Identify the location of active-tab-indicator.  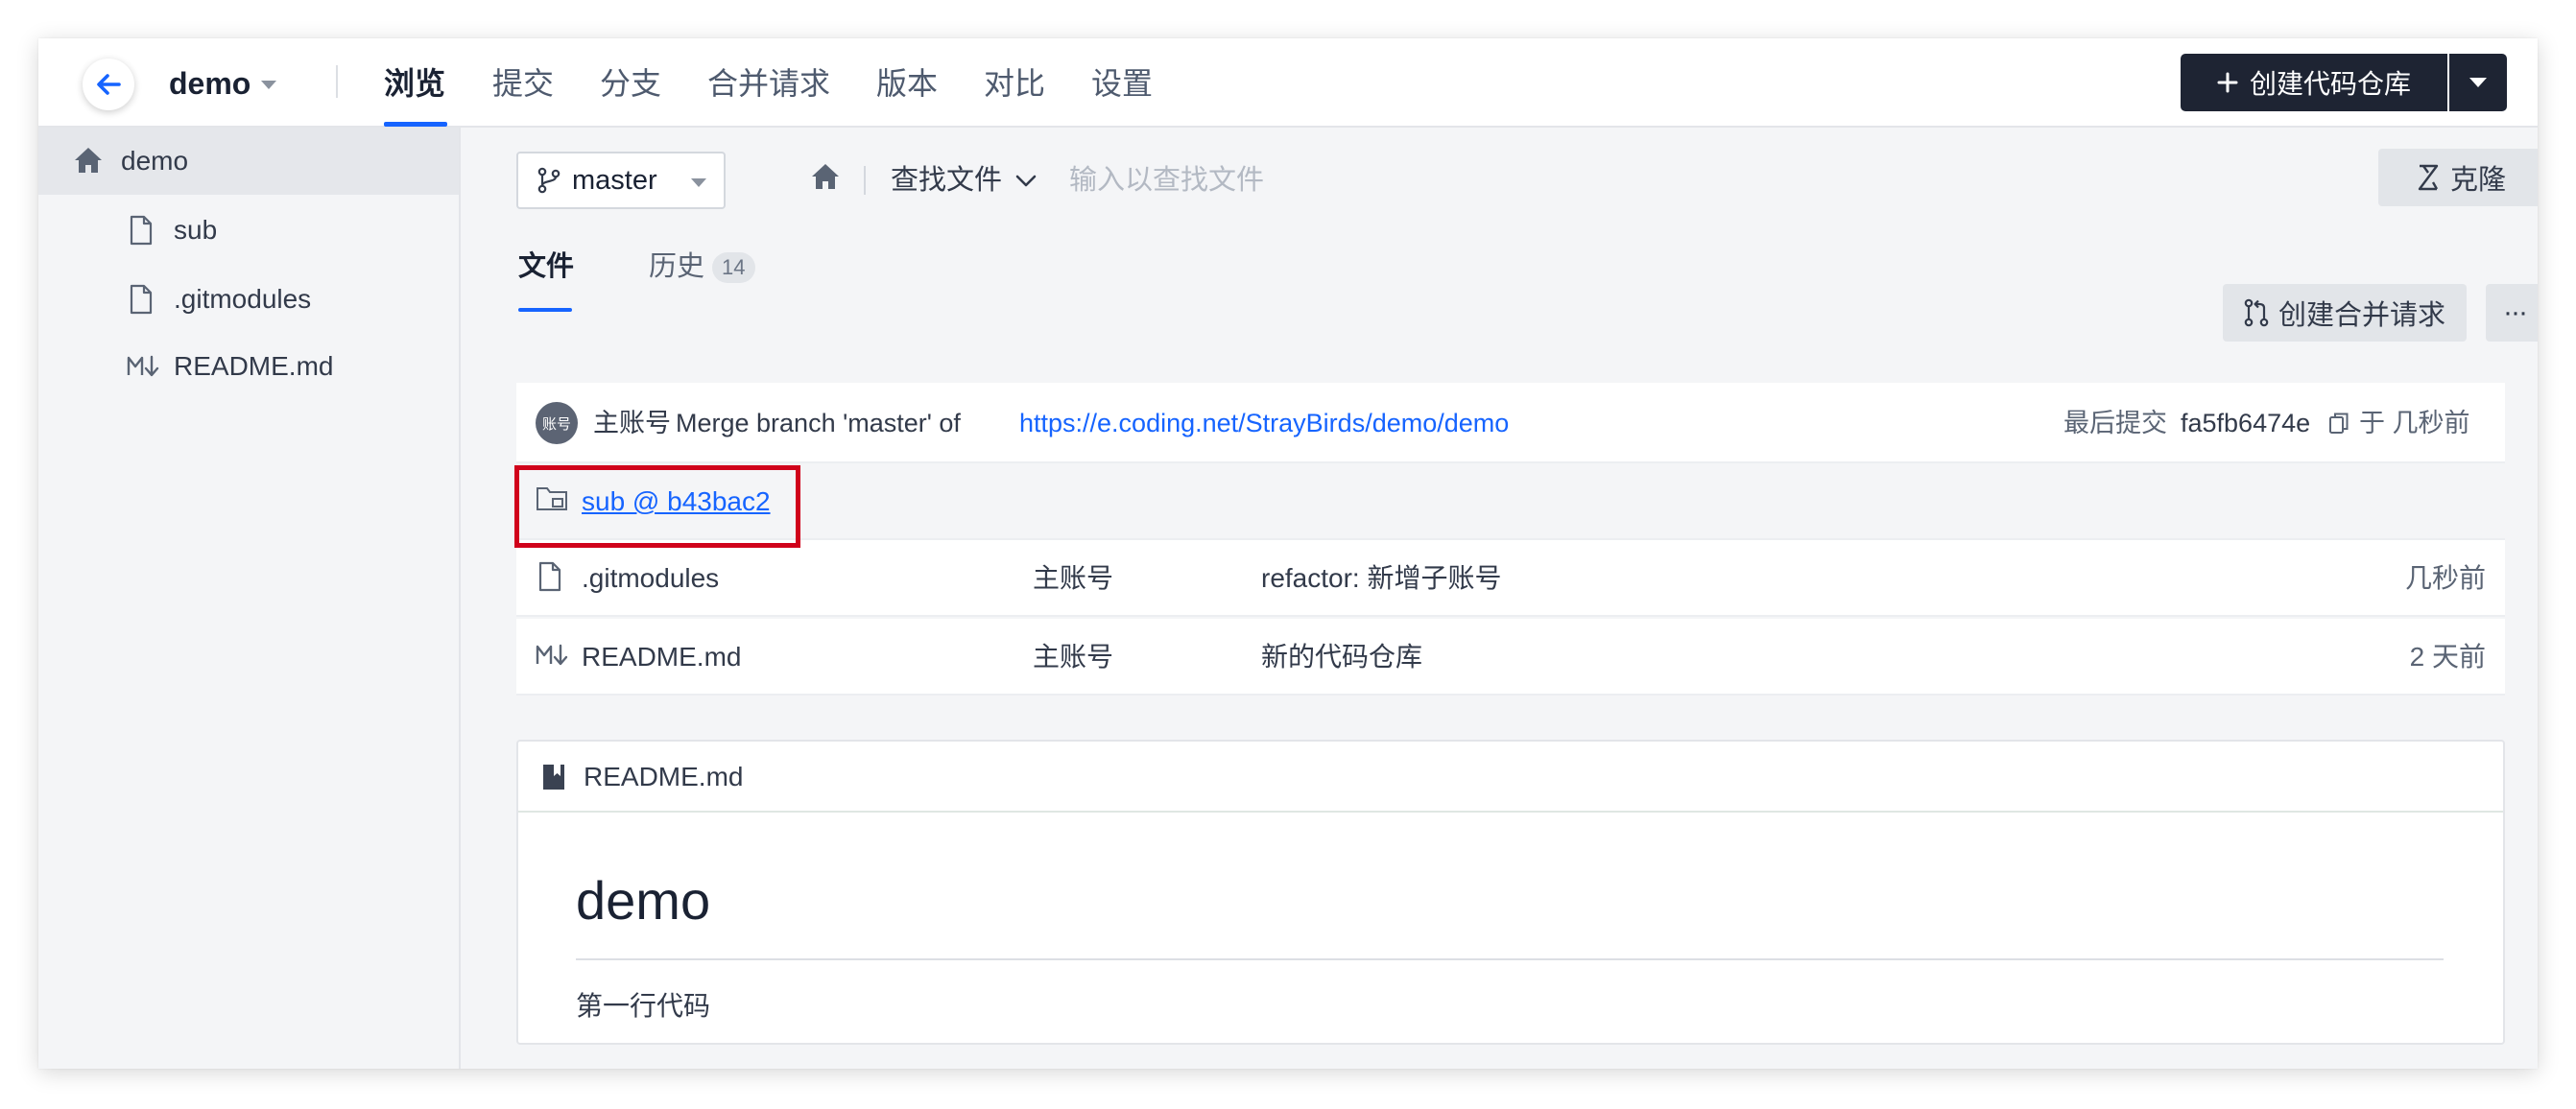
(415, 124).